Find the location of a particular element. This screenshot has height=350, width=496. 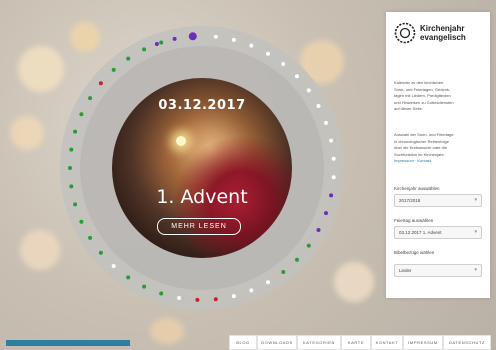

nav-categories: KATEGORIEN is located at coordinates (319, 342).